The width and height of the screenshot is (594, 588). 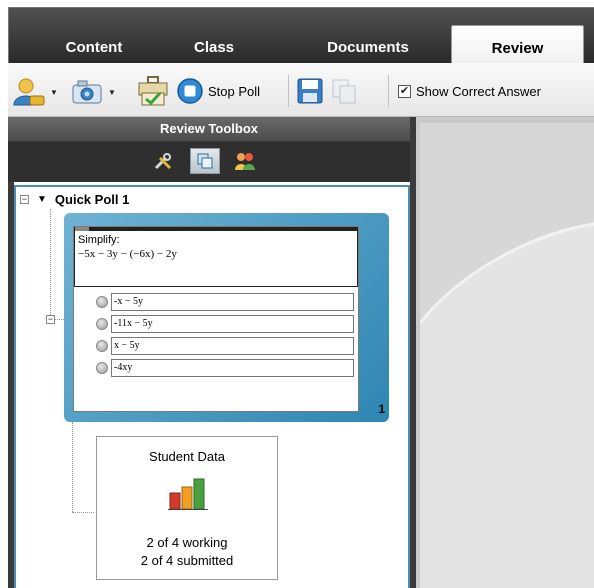 I want to click on answer-option: -x − 5y, so click(x=225, y=302).